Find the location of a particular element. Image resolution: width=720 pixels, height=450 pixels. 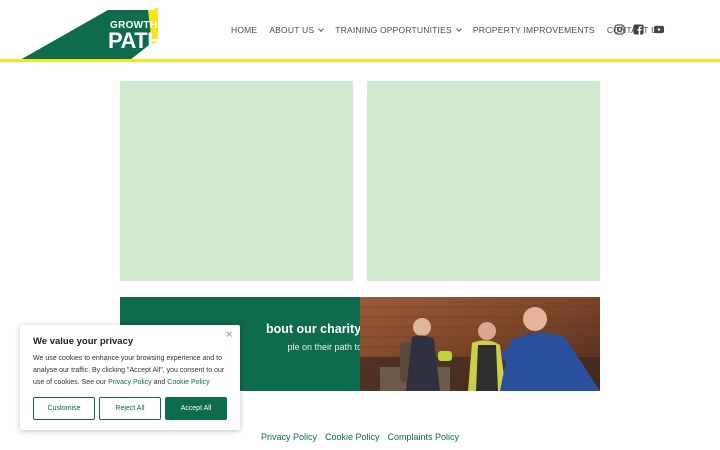

footer-link-complaints-policy: Complaints Policy is located at coordinates (424, 437).